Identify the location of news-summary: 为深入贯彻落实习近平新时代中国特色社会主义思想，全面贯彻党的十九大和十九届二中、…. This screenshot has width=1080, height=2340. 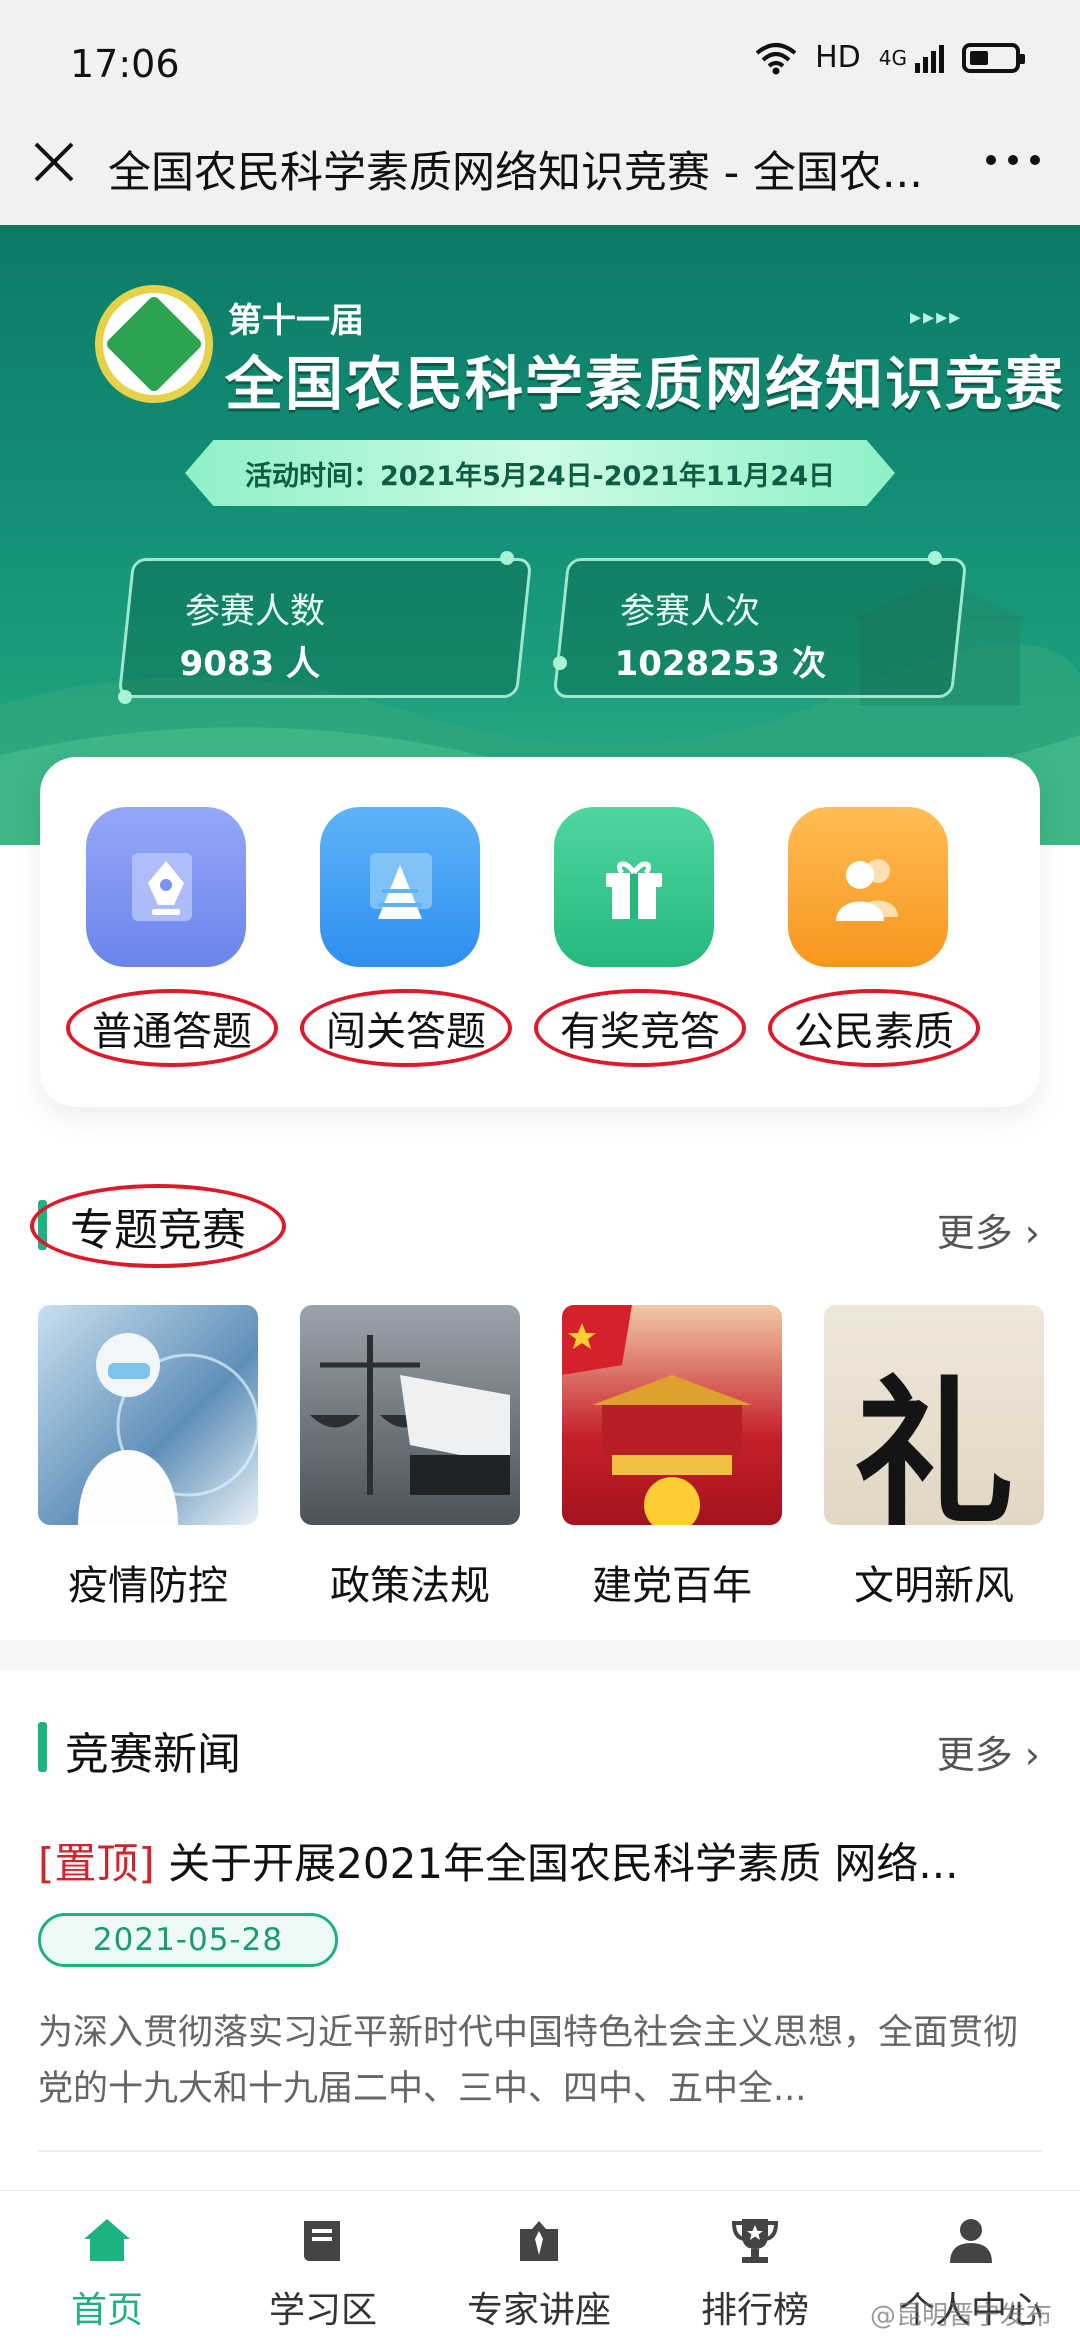
(528, 2061).